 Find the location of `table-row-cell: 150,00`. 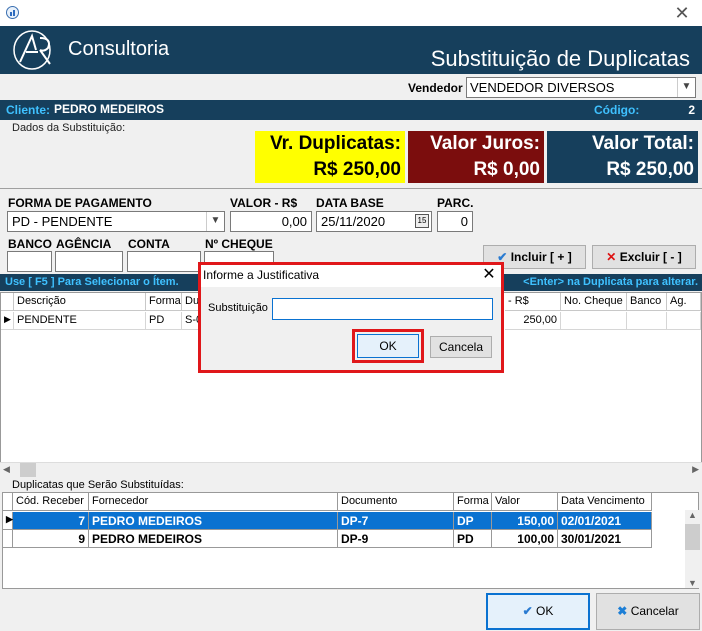

table-row-cell: 150,00 is located at coordinates (525, 521).